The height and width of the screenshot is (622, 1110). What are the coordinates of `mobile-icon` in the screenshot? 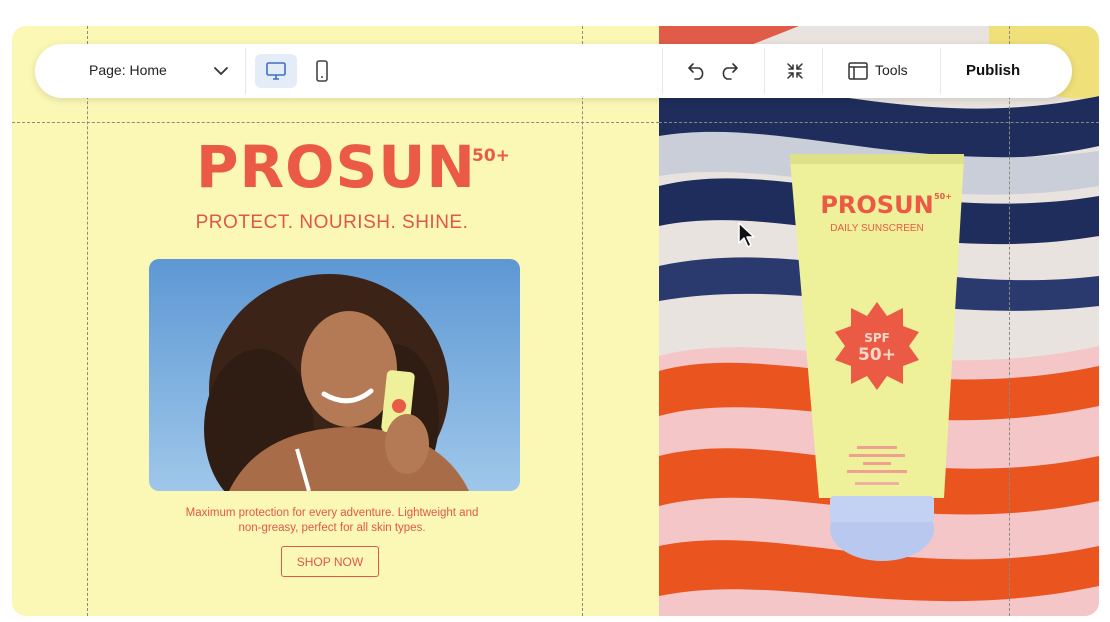 It's located at (322, 71).